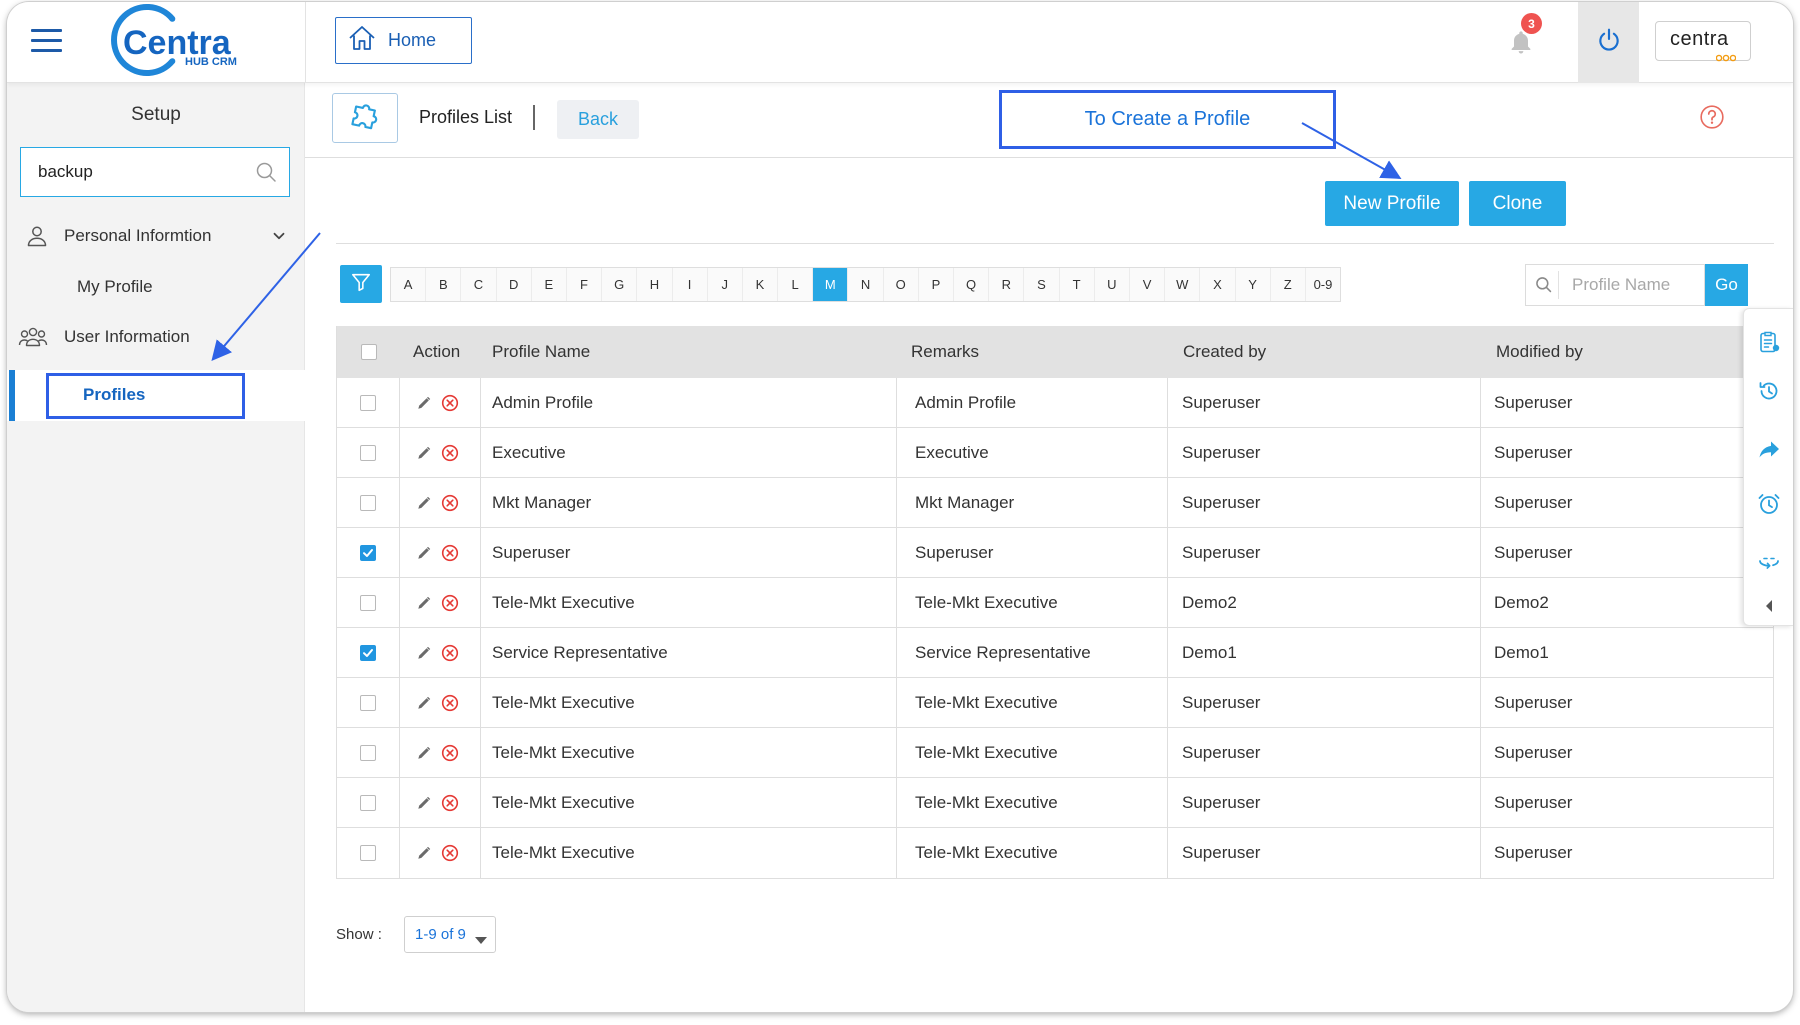 This screenshot has width=1800, height=1025. Describe the element at coordinates (450, 934) in the screenshot. I see `page-size-select: 1-9 of 9` at that location.